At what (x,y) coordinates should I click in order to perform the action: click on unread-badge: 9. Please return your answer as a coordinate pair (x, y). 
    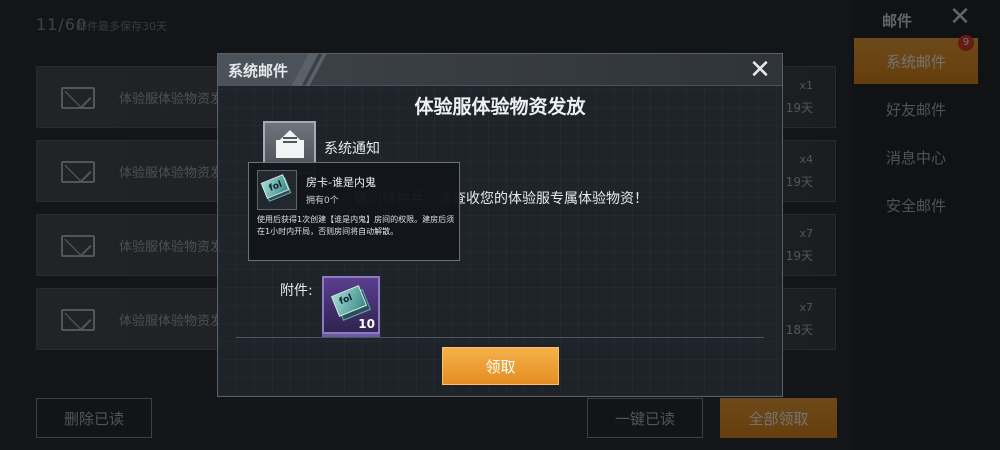
    Looking at the image, I should click on (966, 43).